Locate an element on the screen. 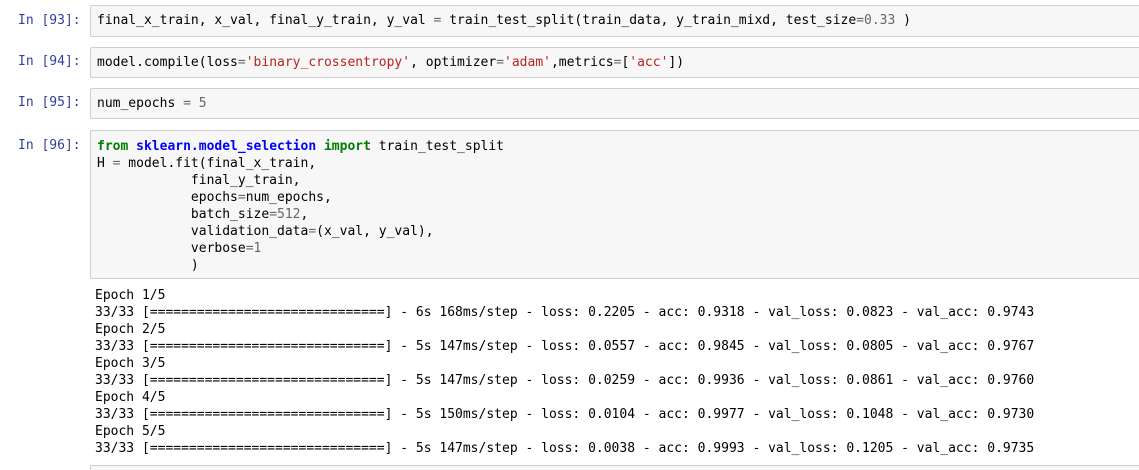 The width and height of the screenshot is (1139, 470). code-token: 5 is located at coordinates (202, 103).